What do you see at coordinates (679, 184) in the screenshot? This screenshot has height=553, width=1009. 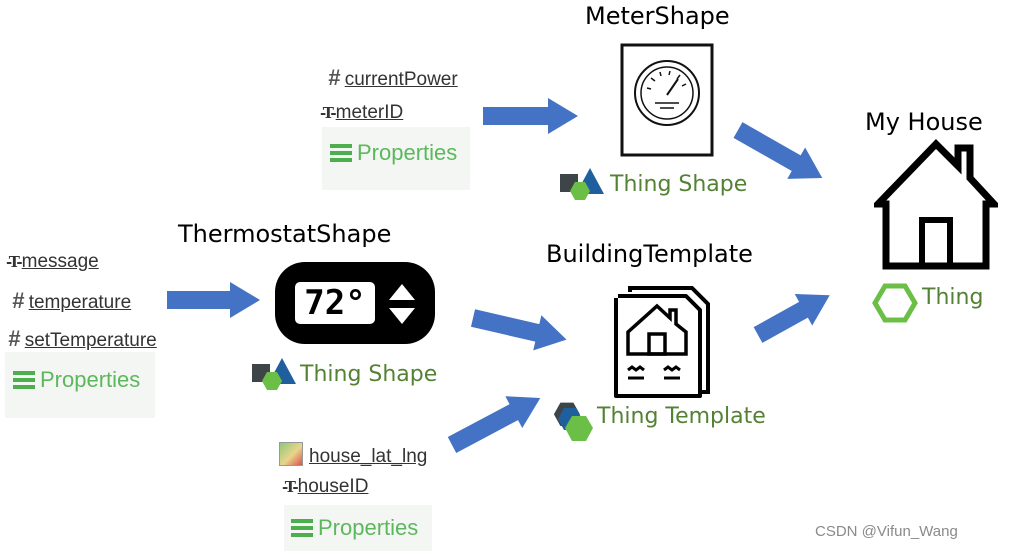 I see `meter-type-label: Thing Shape` at bounding box center [679, 184].